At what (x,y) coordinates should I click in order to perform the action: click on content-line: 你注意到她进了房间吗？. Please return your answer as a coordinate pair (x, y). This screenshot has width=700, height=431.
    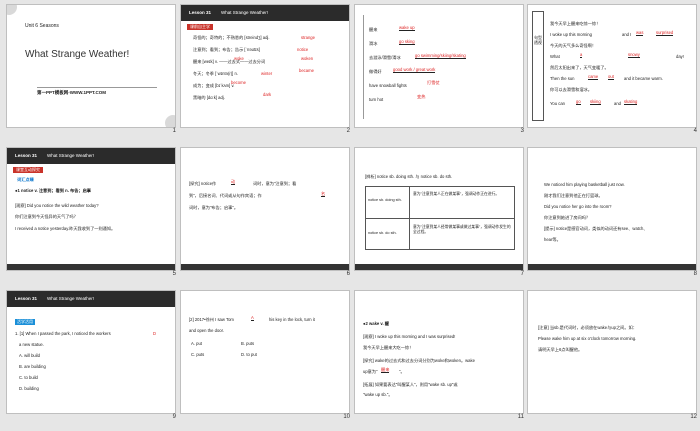
    Looking at the image, I should click on (567, 217).